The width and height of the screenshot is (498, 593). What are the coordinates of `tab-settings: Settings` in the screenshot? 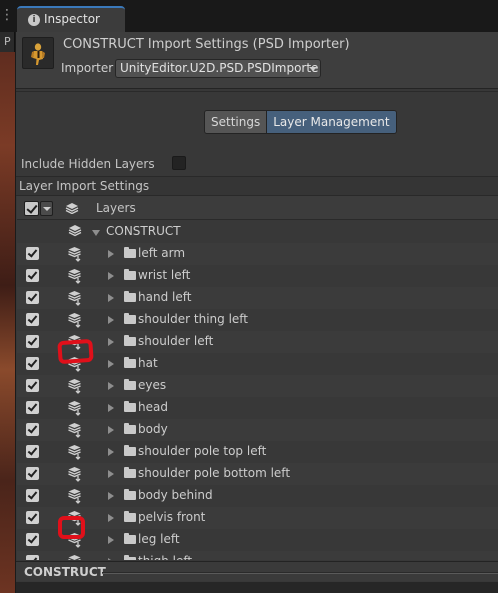 It's located at (236, 122).